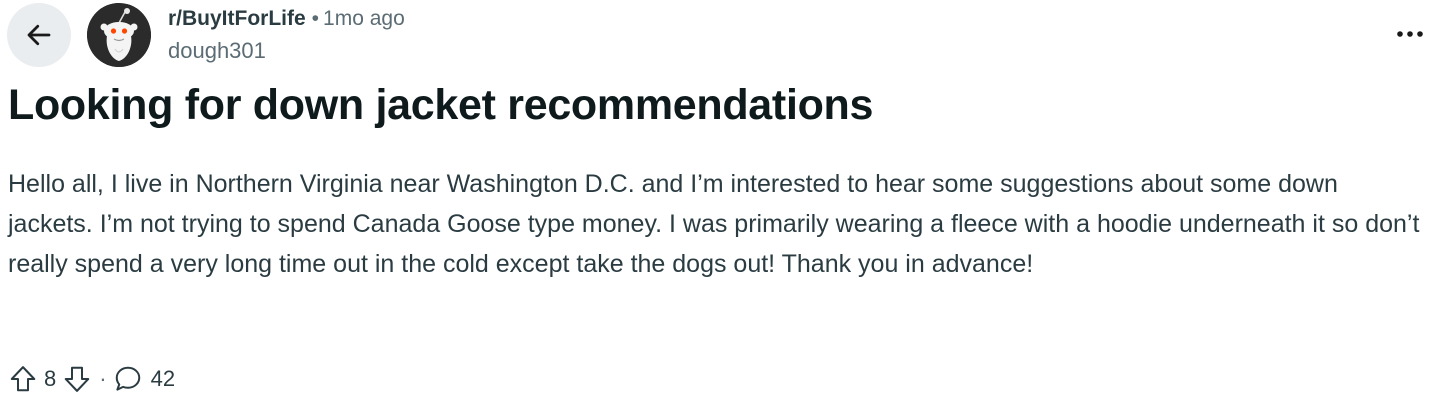  I want to click on arrow-up-icon, so click(23, 379).